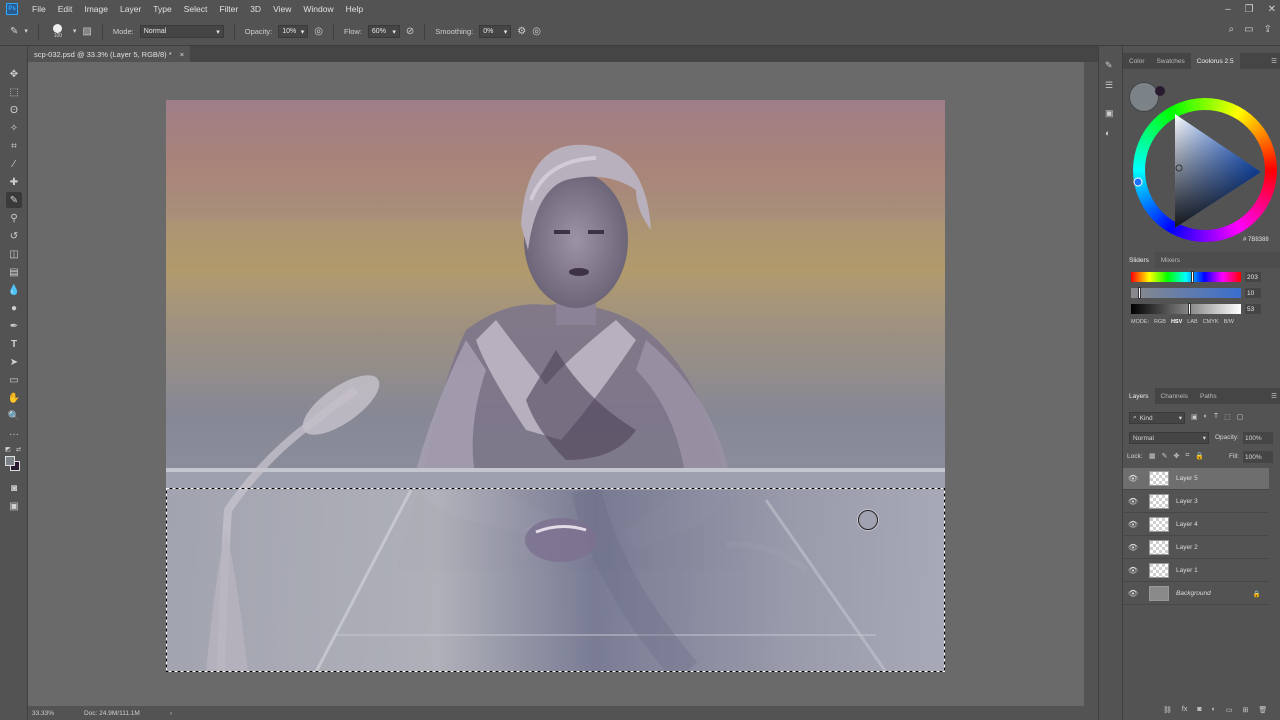  What do you see at coordinates (1196, 479) in the screenshot?
I see `layer-row: 👁 Layer 5` at bounding box center [1196, 479].